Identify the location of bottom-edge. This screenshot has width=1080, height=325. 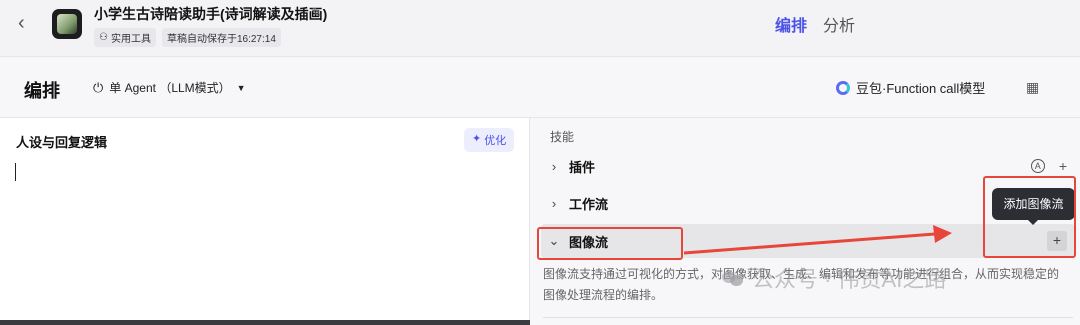
(265, 322).